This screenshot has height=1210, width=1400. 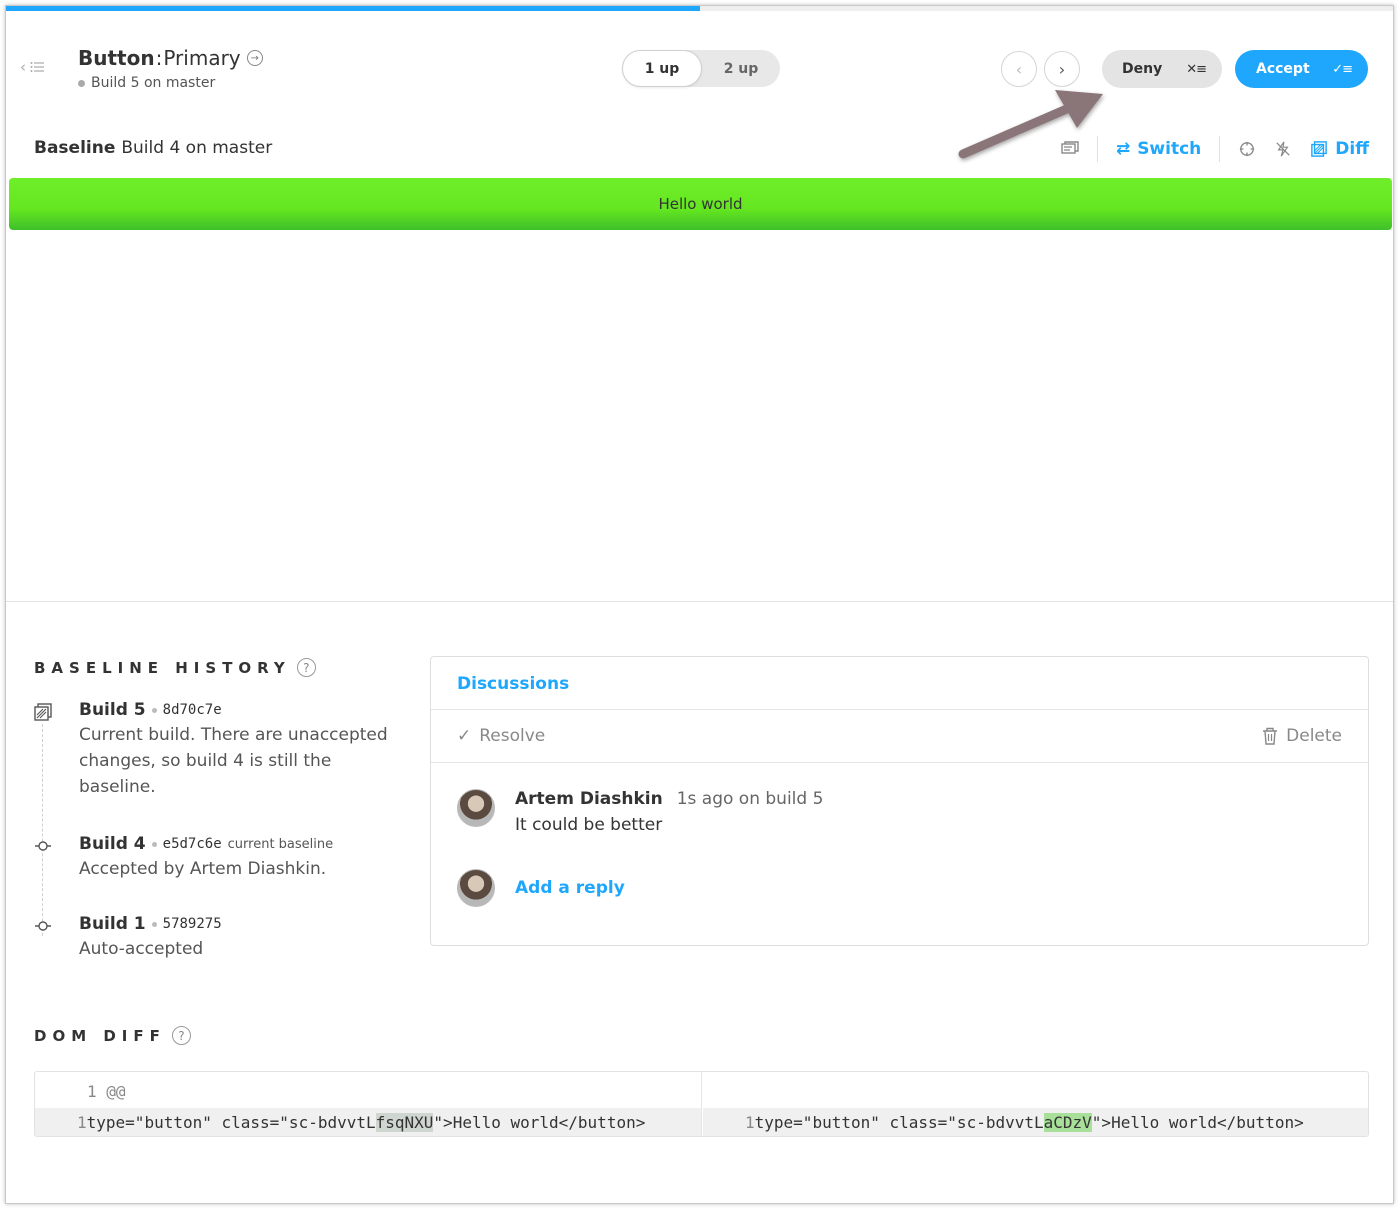 I want to click on previous-change-button: ‹, so click(x=1019, y=69).